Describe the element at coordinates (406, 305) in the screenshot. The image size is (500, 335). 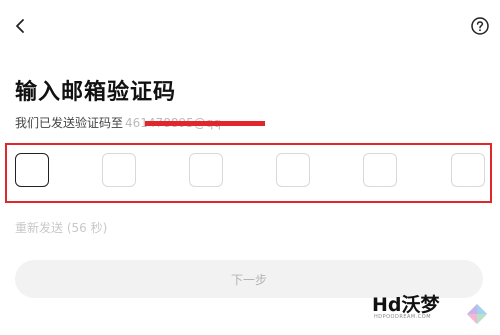
I see `watermark-logo-text: Hd沃梦` at that location.